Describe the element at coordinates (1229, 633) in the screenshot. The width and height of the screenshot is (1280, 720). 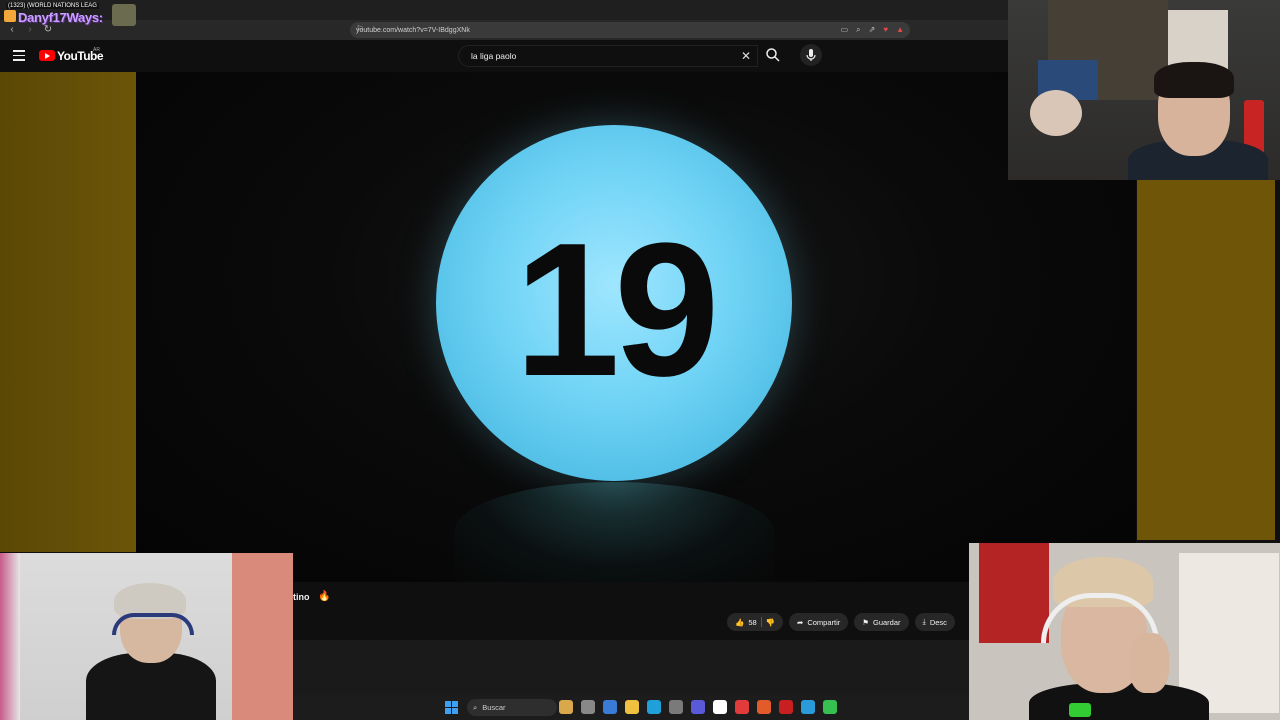
I see `cam-shelf` at that location.